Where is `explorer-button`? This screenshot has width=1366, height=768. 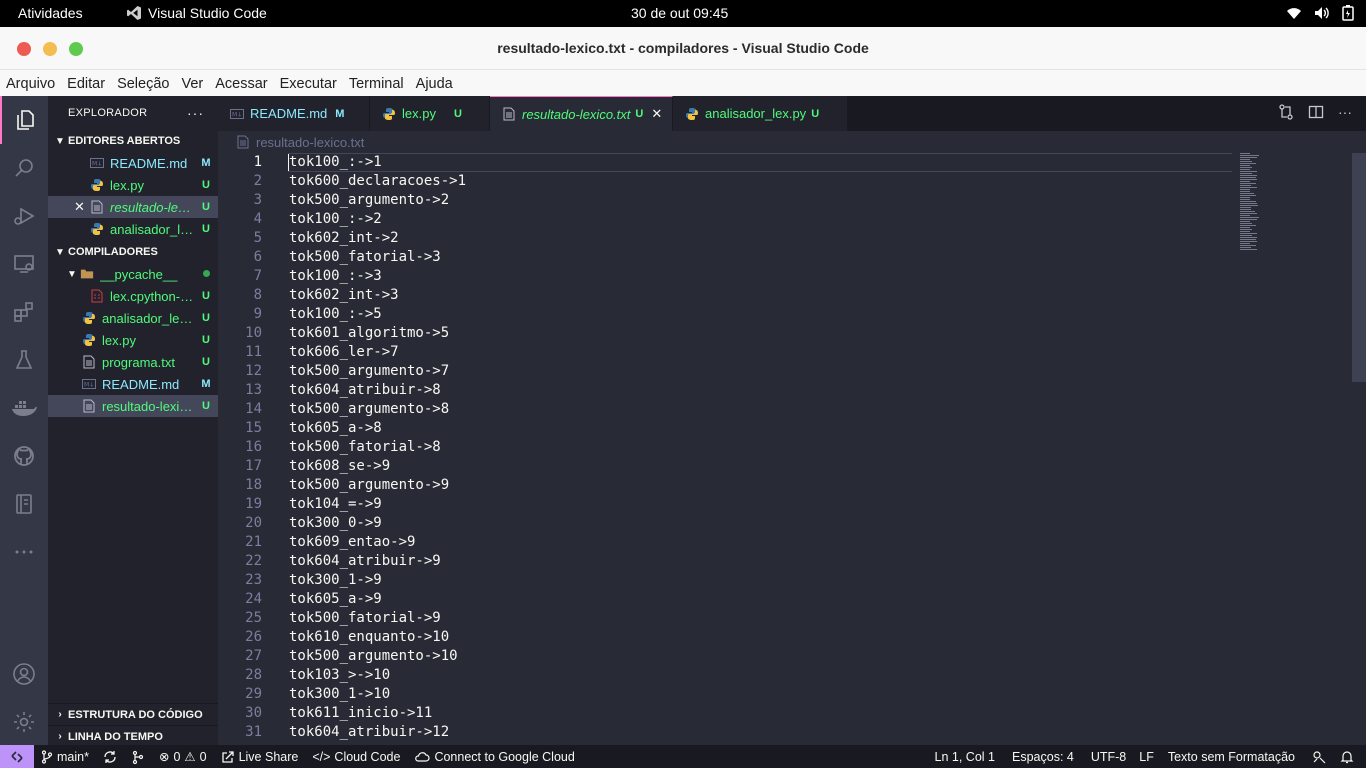 explorer-button is located at coordinates (24, 120).